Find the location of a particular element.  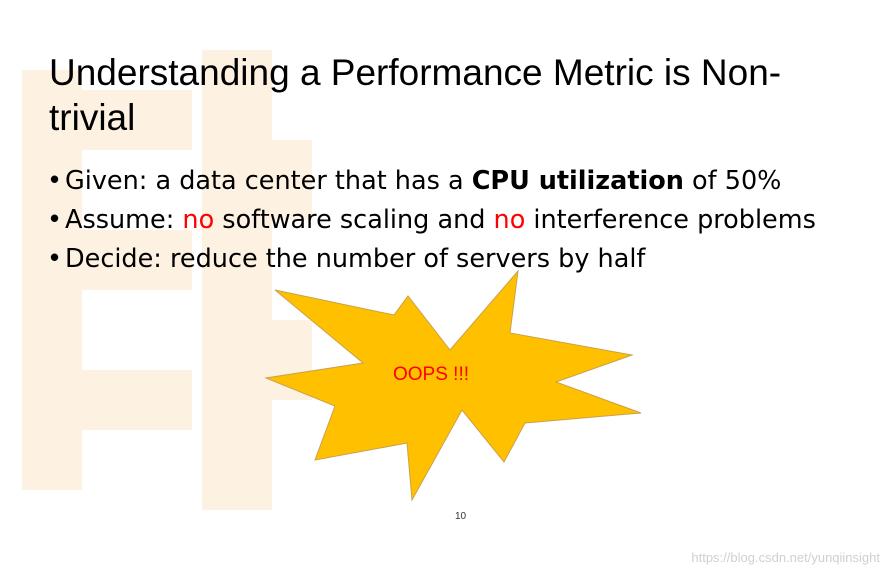

oops-callout-text: OOPS !!! is located at coordinates (431, 374).